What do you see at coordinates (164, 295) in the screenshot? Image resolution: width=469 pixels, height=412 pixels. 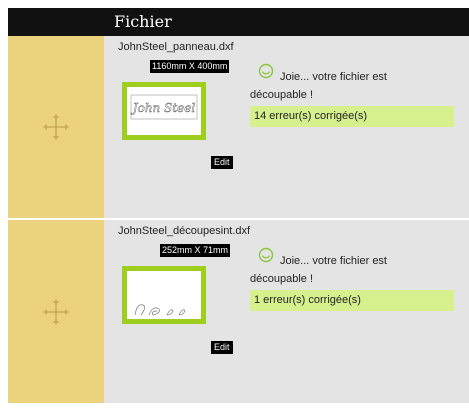 I see `file-preview` at bounding box center [164, 295].